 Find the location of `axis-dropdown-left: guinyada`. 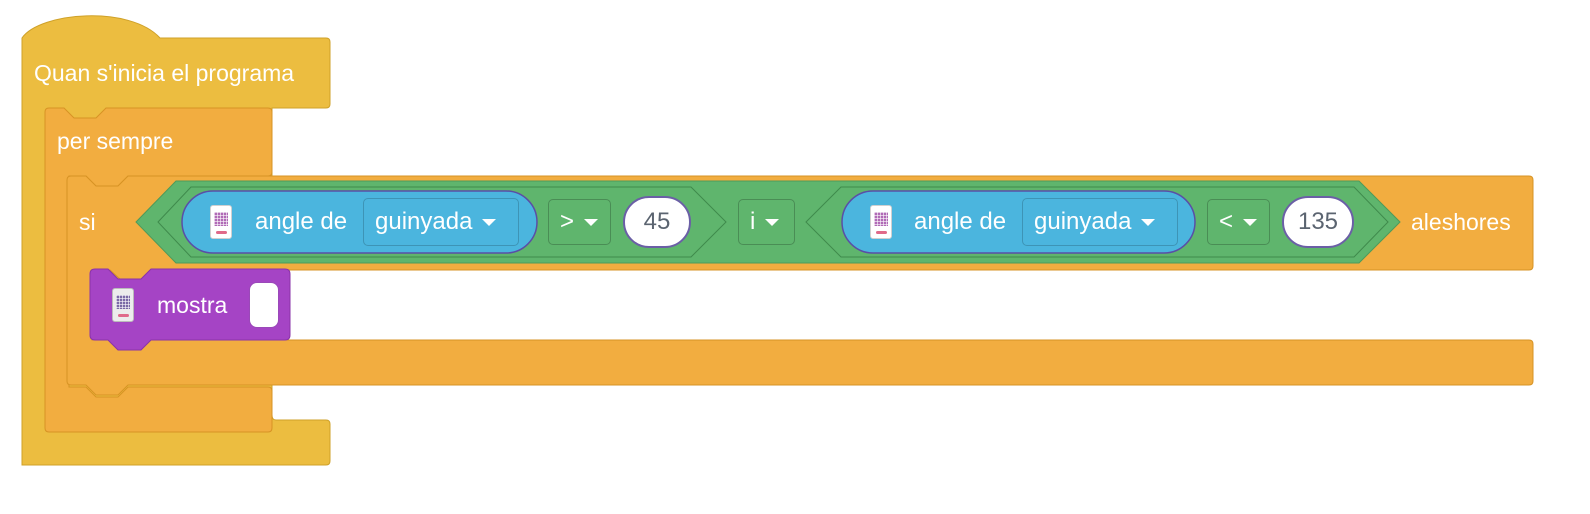

axis-dropdown-left: guinyada is located at coordinates (441, 222).